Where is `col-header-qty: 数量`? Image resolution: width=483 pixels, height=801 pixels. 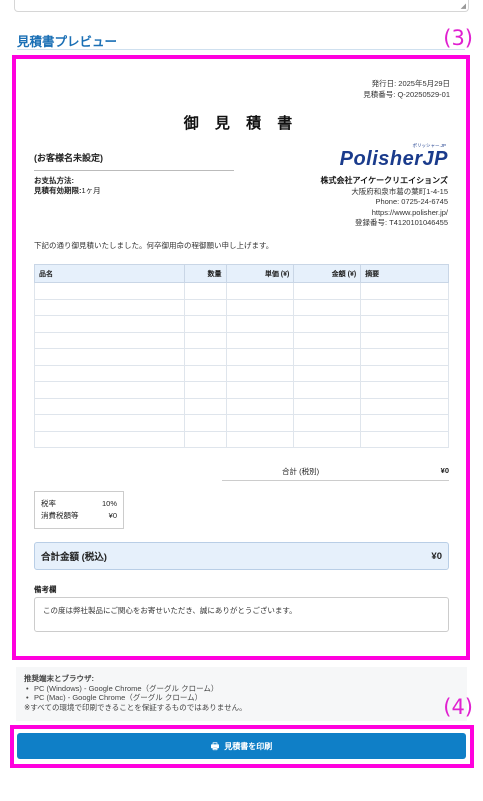 col-header-qty: 数量 is located at coordinates (205, 273).